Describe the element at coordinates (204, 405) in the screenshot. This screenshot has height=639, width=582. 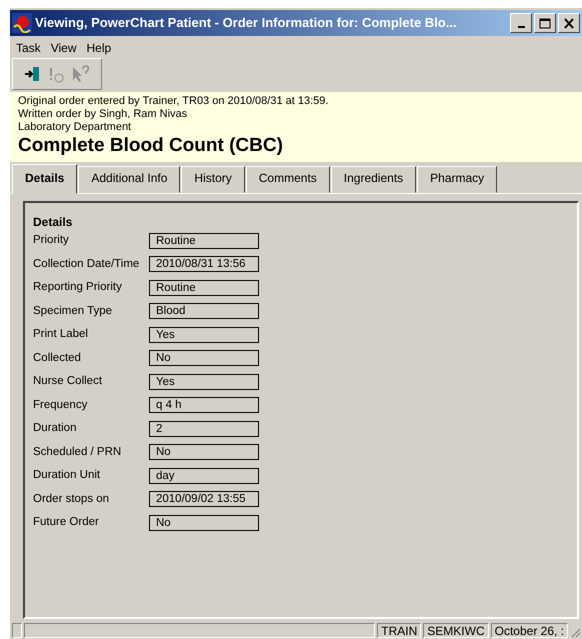
I see `field-value: q 4 h` at that location.